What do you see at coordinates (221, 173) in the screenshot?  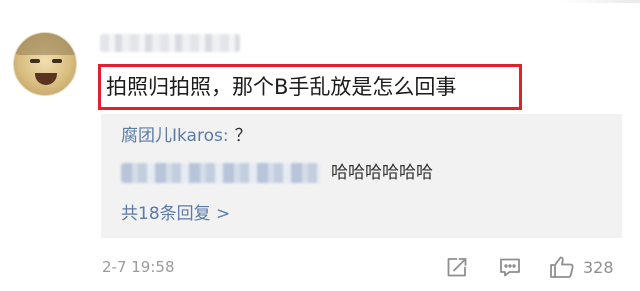 I see `blurred-reply-author` at bounding box center [221, 173].